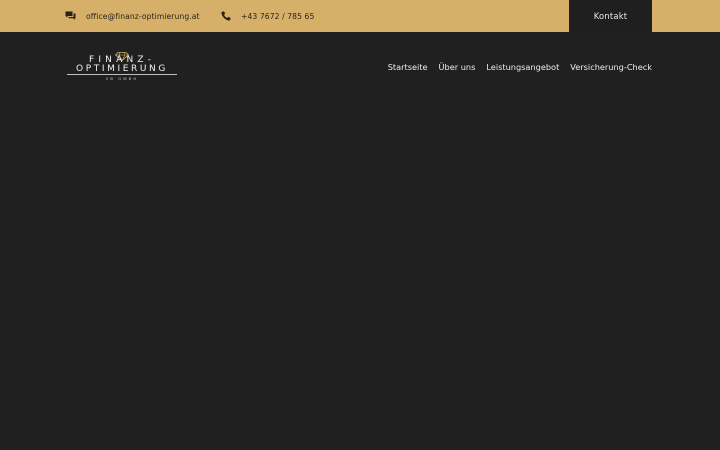 The width and height of the screenshot is (720, 450). Describe the element at coordinates (457, 67) in the screenshot. I see `nav-item-ueber-uns: Über uns` at that location.